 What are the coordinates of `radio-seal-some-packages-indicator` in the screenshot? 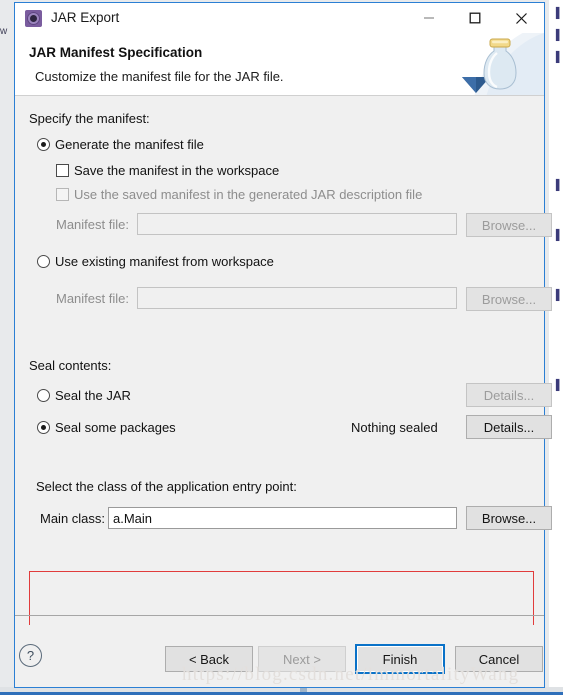 It's located at (43, 427).